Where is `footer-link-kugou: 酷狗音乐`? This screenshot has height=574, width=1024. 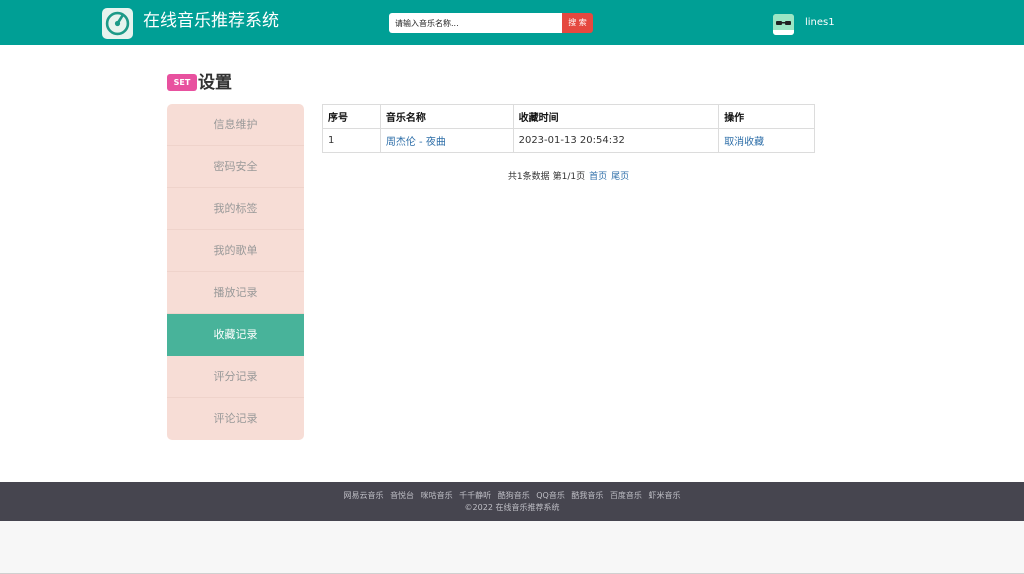 footer-link-kugou: 酷狗音乐 is located at coordinates (514, 495).